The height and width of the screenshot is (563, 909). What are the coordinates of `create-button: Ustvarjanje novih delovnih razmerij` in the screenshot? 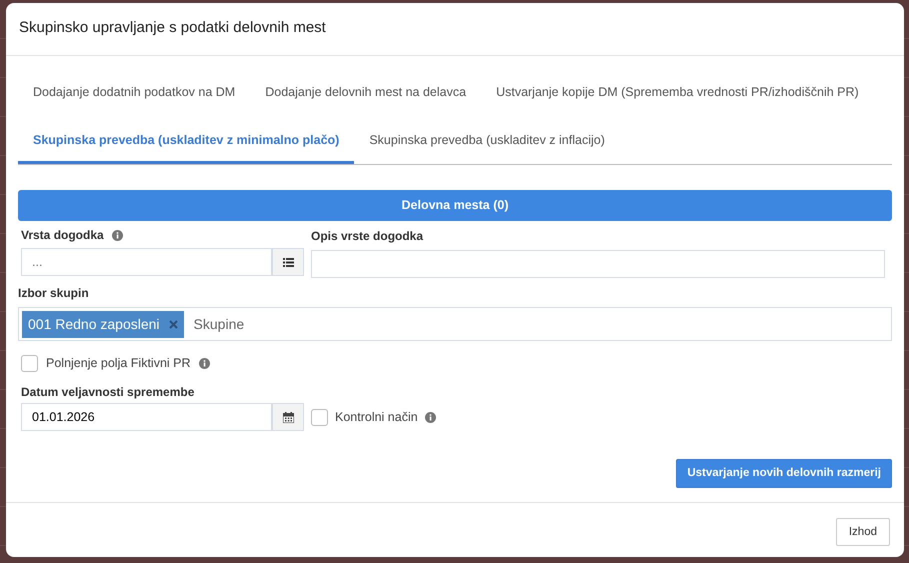 It's located at (784, 473).